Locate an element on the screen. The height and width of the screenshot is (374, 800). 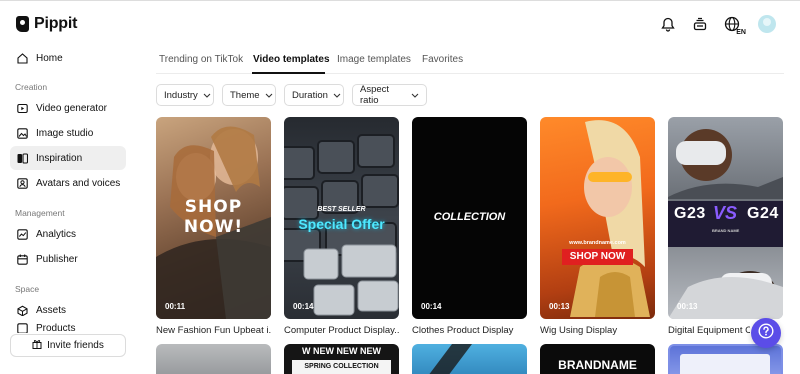
section-label-creation: Creation is located at coordinates (31, 87).